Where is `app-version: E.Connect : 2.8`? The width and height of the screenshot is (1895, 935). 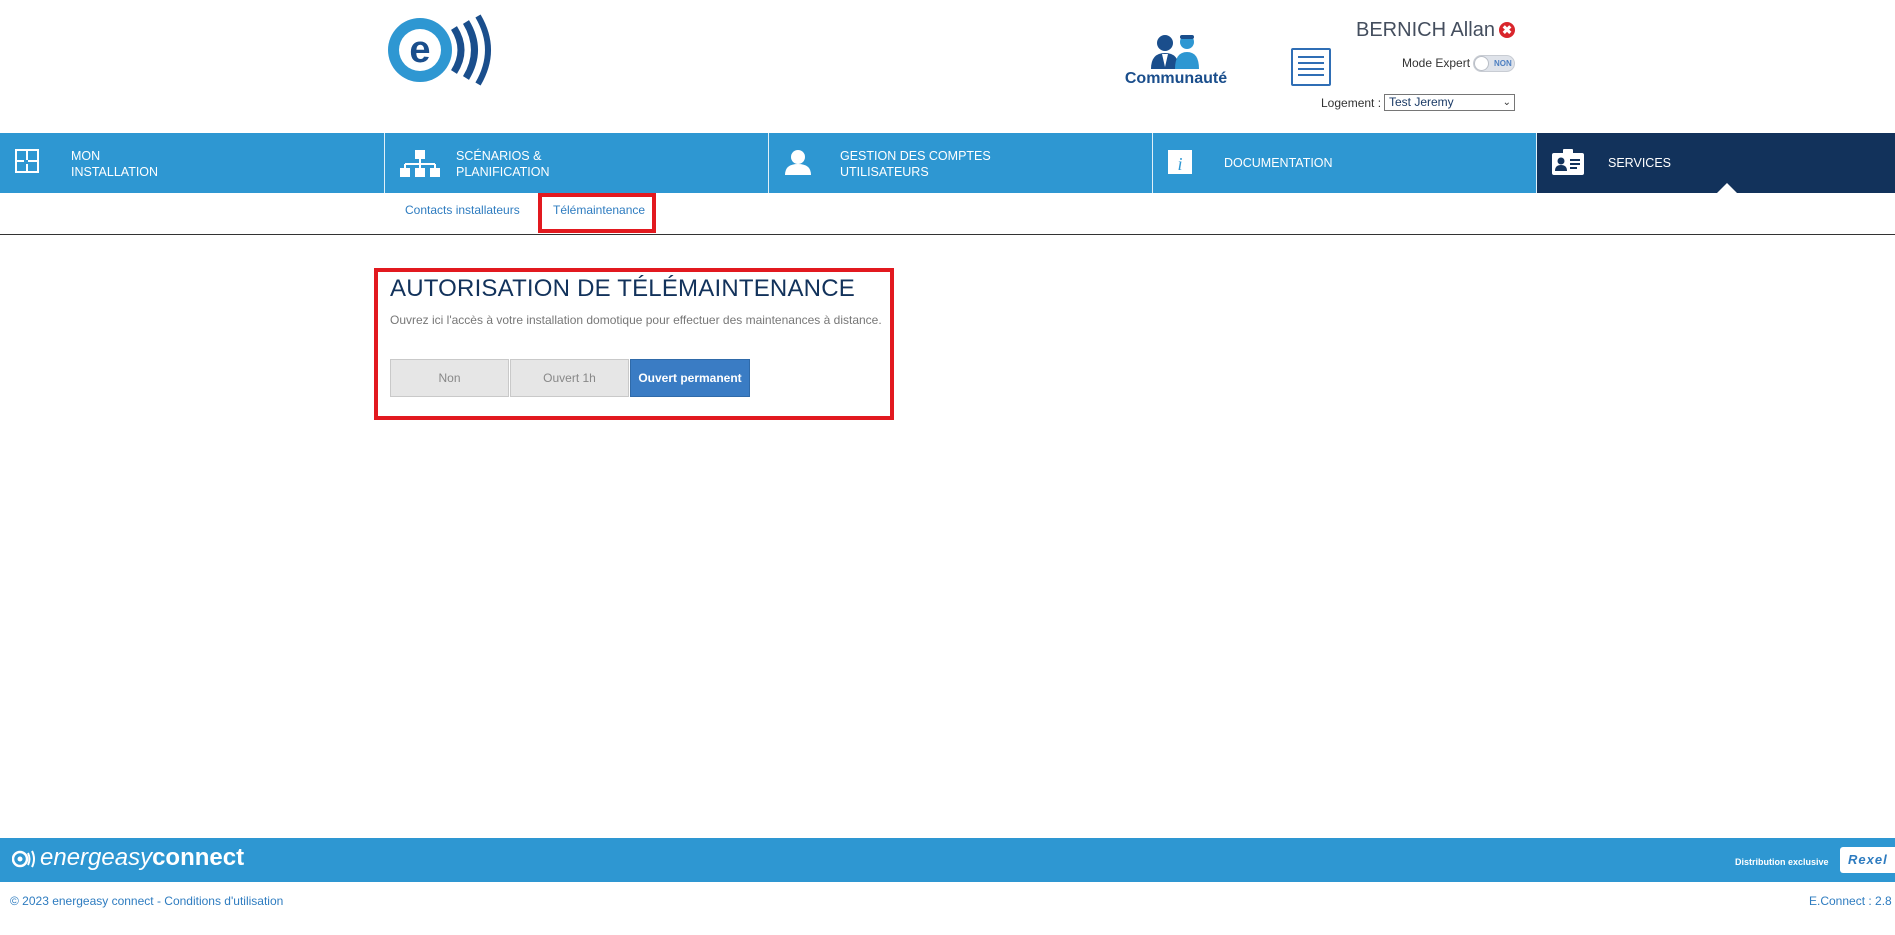 app-version: E.Connect : 2.8 is located at coordinates (1850, 901).